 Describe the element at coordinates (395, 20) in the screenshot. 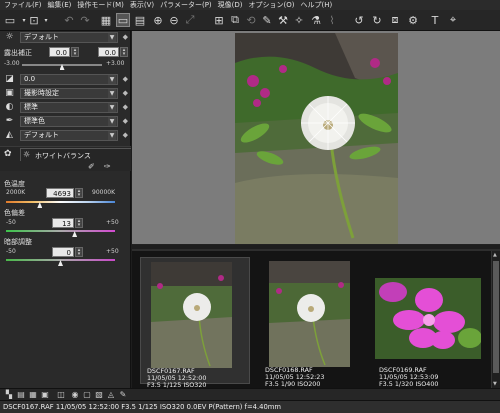

I see `develop-icon: ⧈` at that location.